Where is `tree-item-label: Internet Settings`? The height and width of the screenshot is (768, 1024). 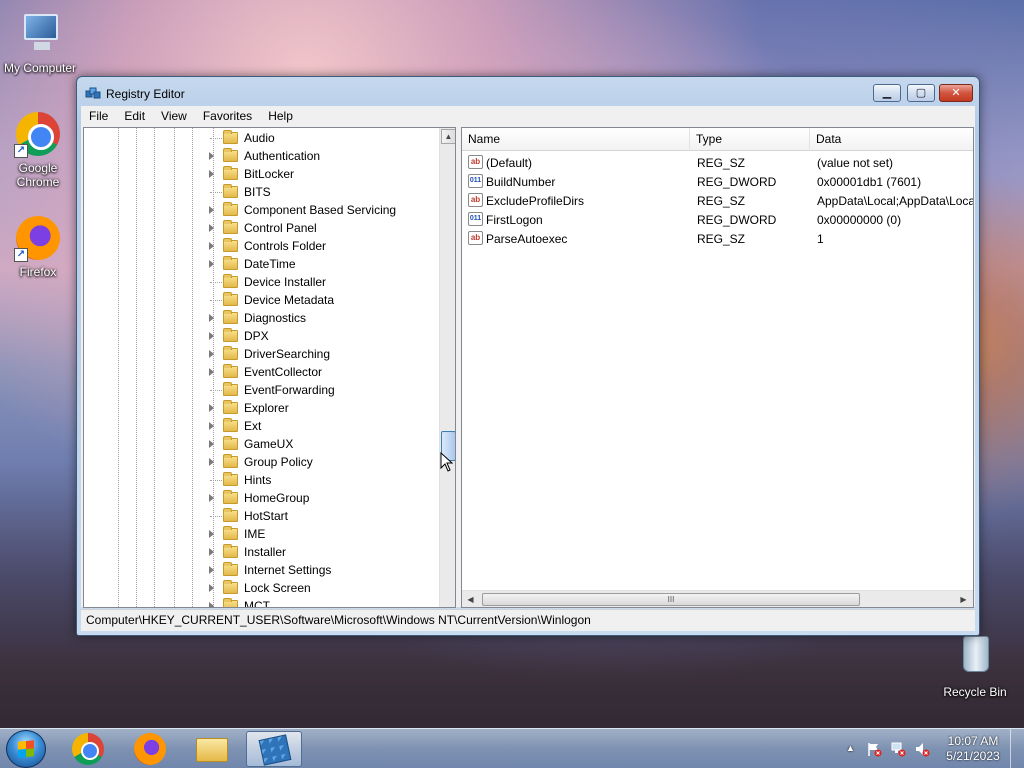
tree-item-label: Internet Settings is located at coordinates (288, 570).